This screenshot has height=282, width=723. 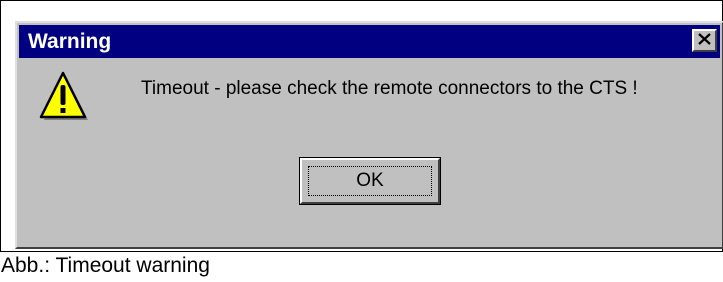 I want to click on ok-focus-rect: OK, so click(x=370, y=181).